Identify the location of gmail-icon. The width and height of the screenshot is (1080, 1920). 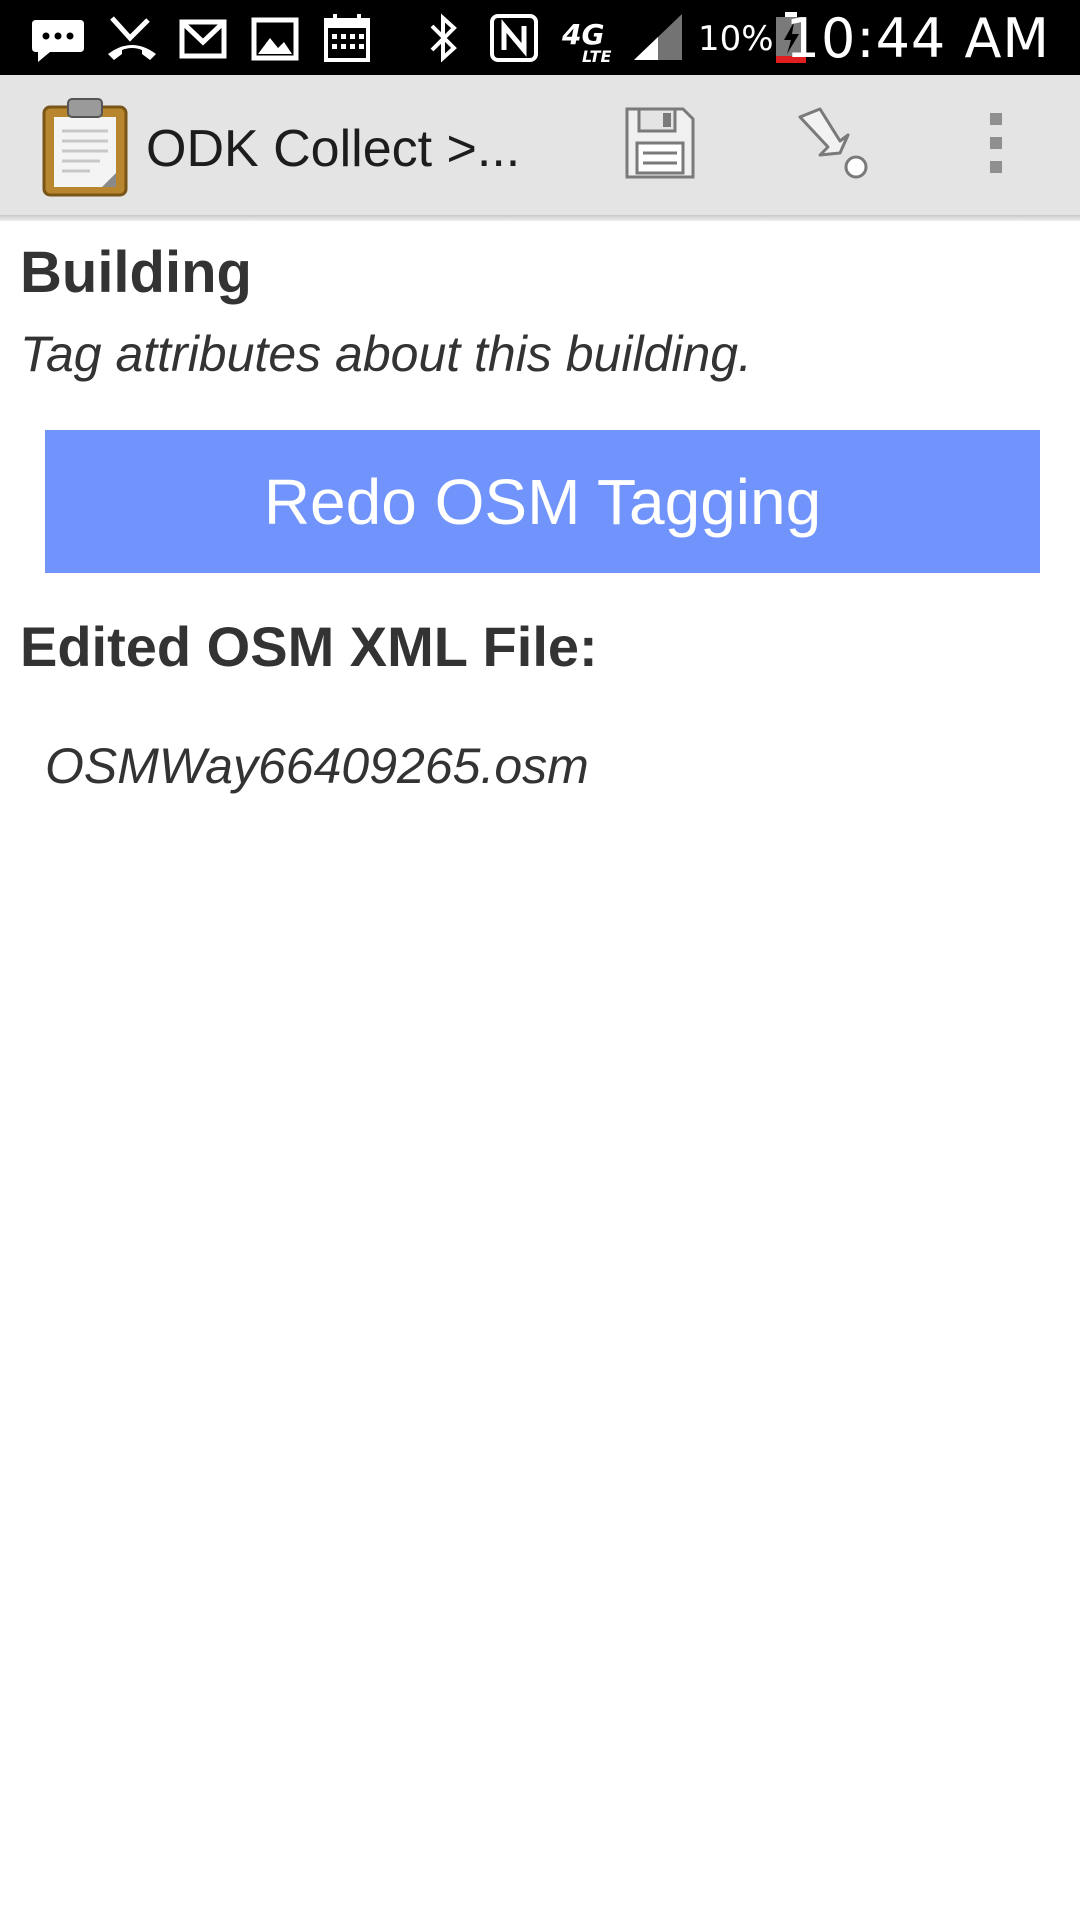
(203, 38).